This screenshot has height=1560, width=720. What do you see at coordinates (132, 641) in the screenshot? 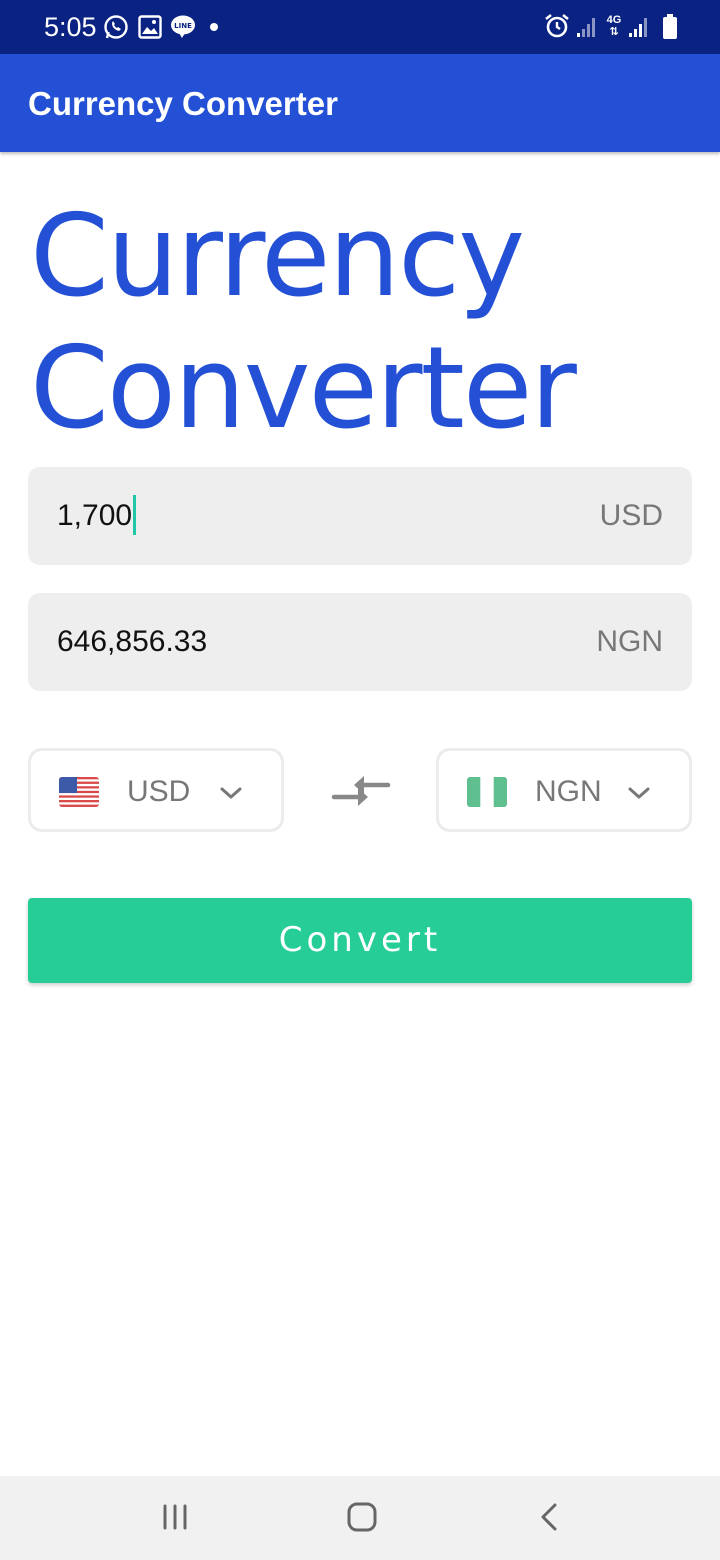
I see `to-amount-value: 646,856.33` at bounding box center [132, 641].